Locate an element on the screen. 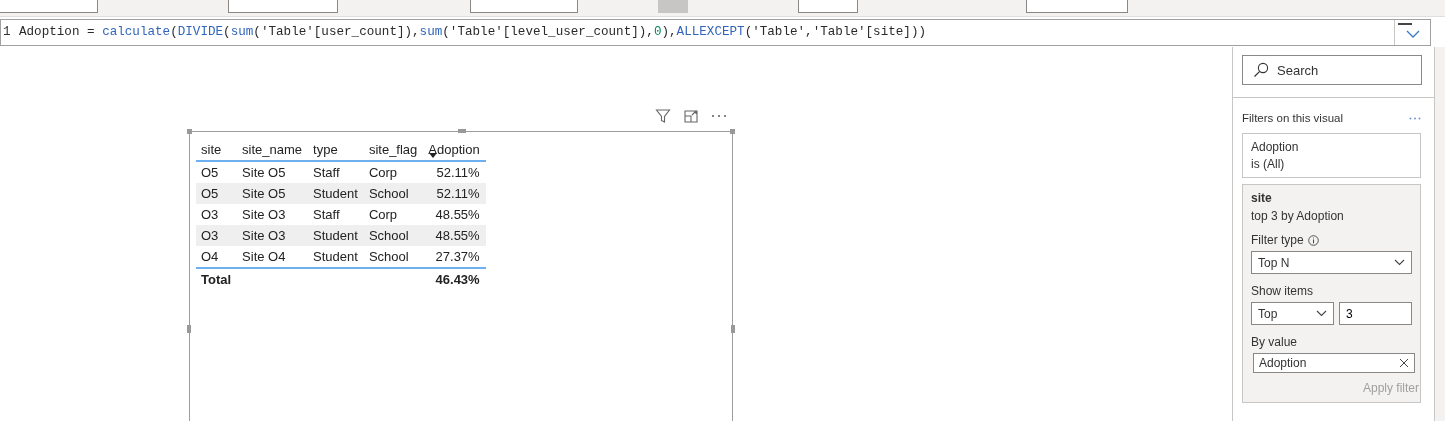 This screenshot has height=421, width=1445. formula-text: Adoption = calculate(DIVIDE(sum('Table'[user_count]),sum('Table'[level_user_count]),0),ALLEXCEPT('Table','Table'[site])) is located at coordinates (706, 32).